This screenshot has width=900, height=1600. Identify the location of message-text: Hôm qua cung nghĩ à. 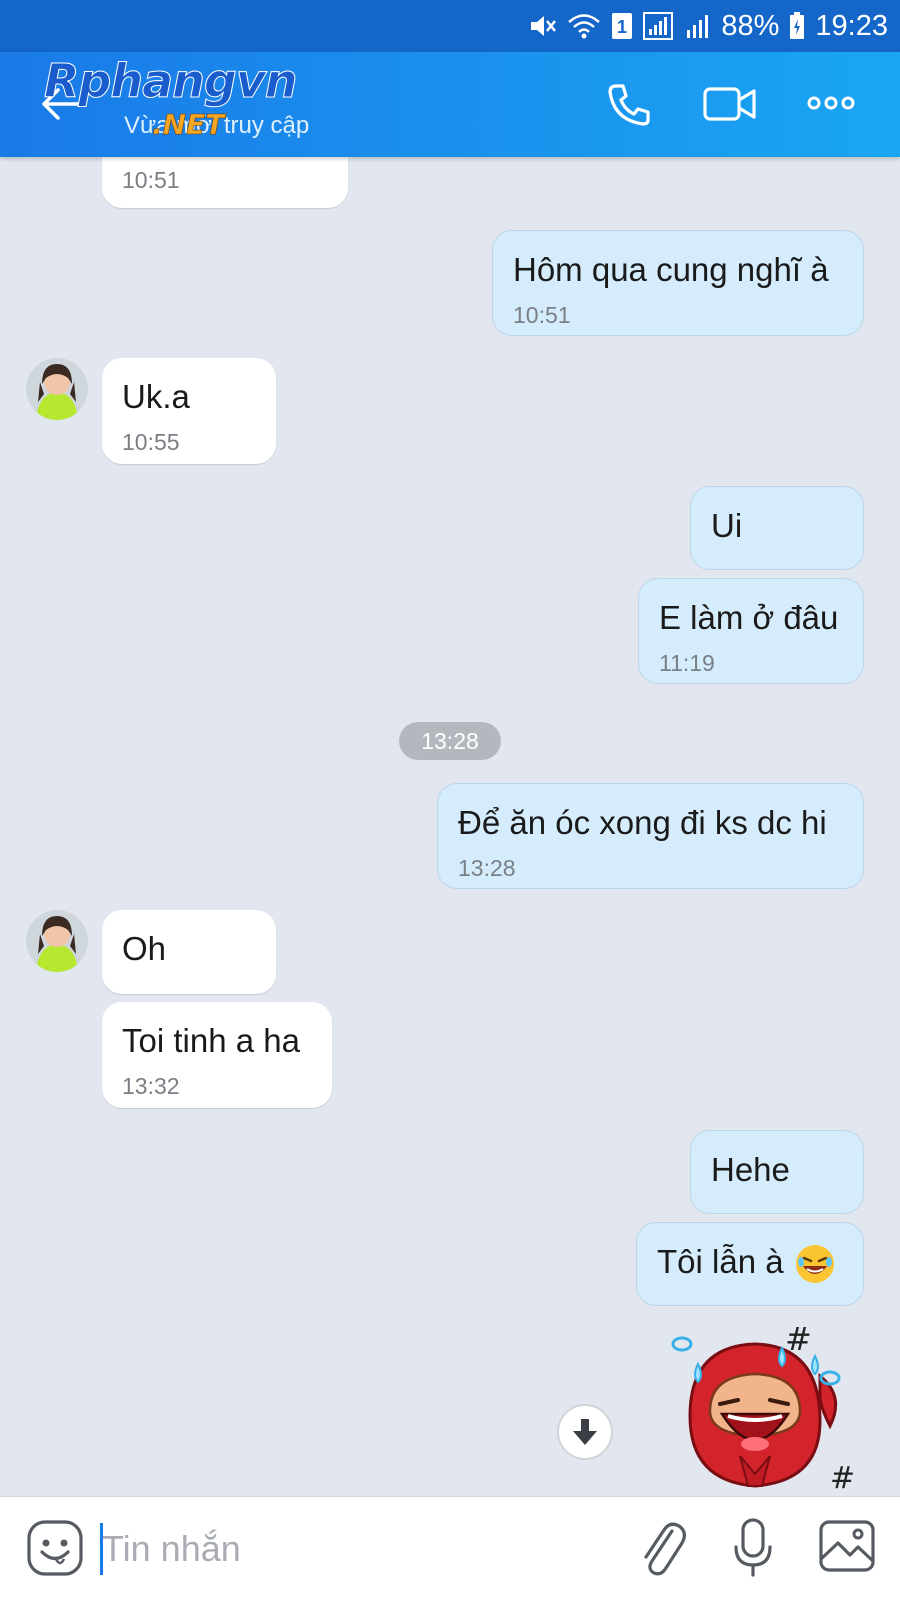
(671, 269).